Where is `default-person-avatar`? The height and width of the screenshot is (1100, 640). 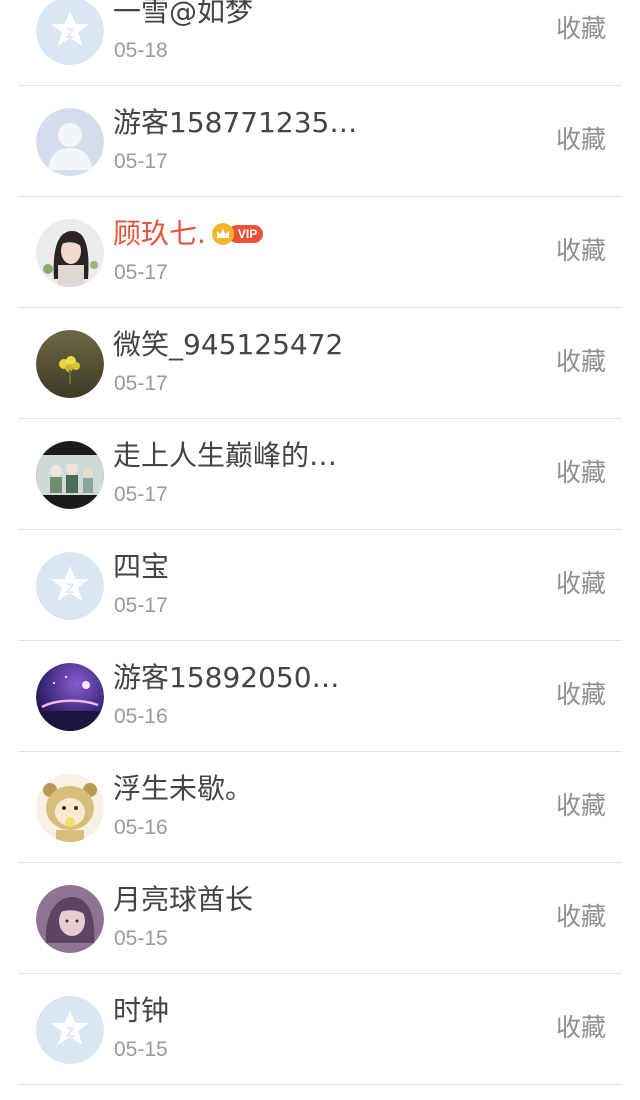
default-person-avatar is located at coordinates (70, 142).